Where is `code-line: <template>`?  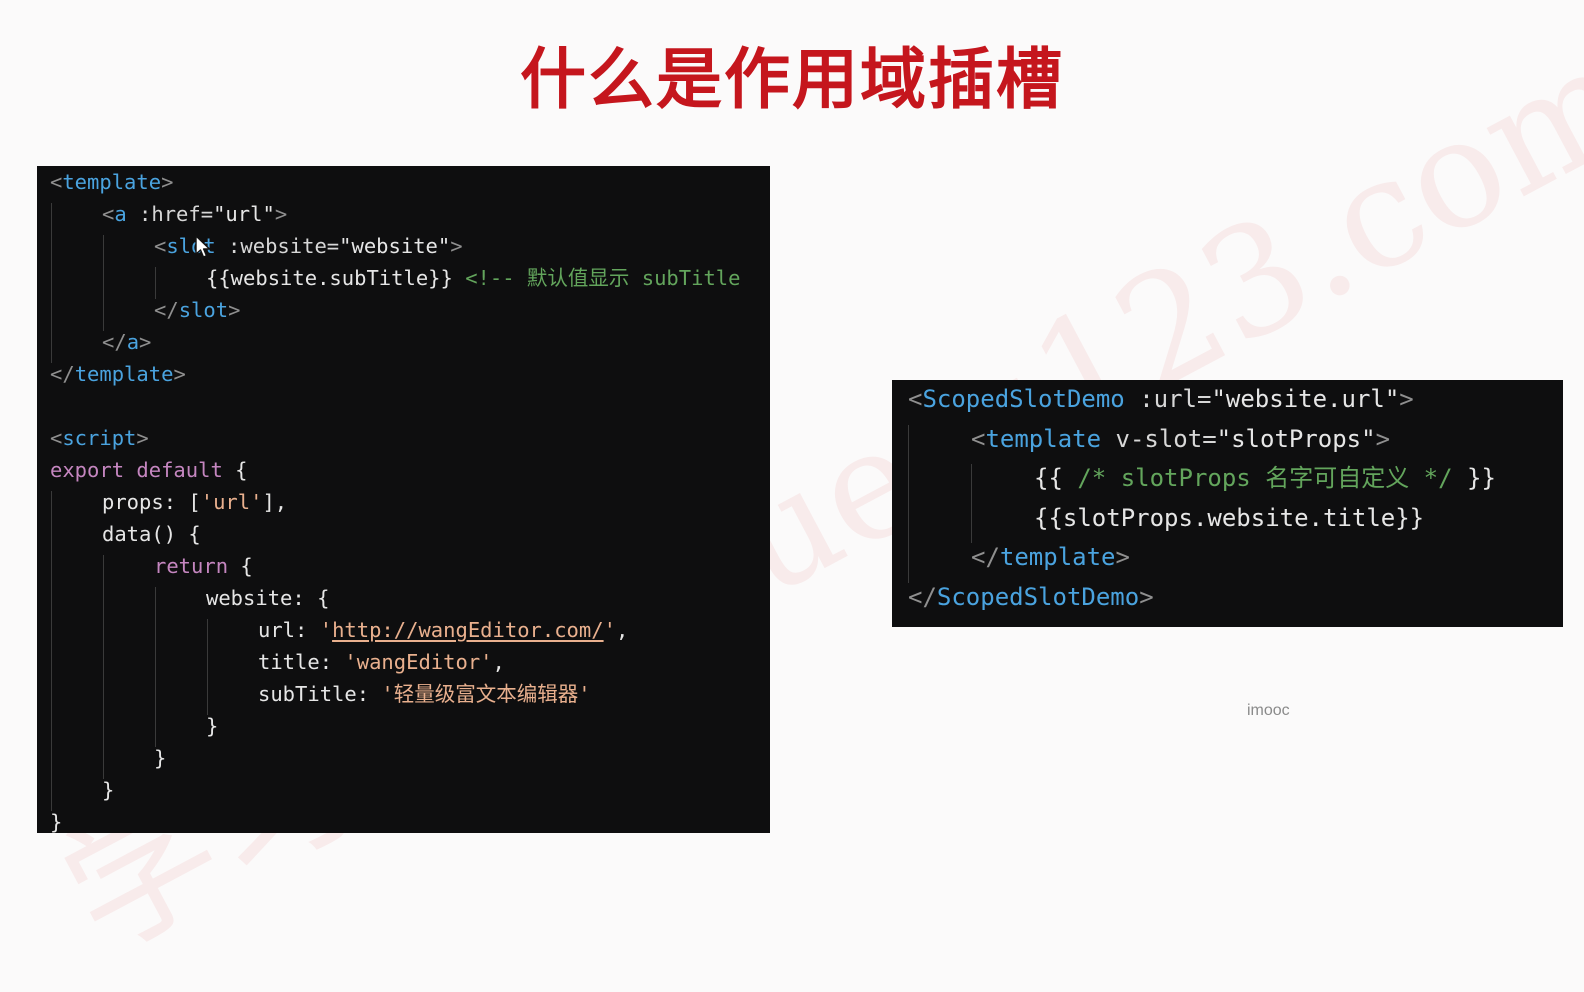 code-line: <template> is located at coordinates (111, 182).